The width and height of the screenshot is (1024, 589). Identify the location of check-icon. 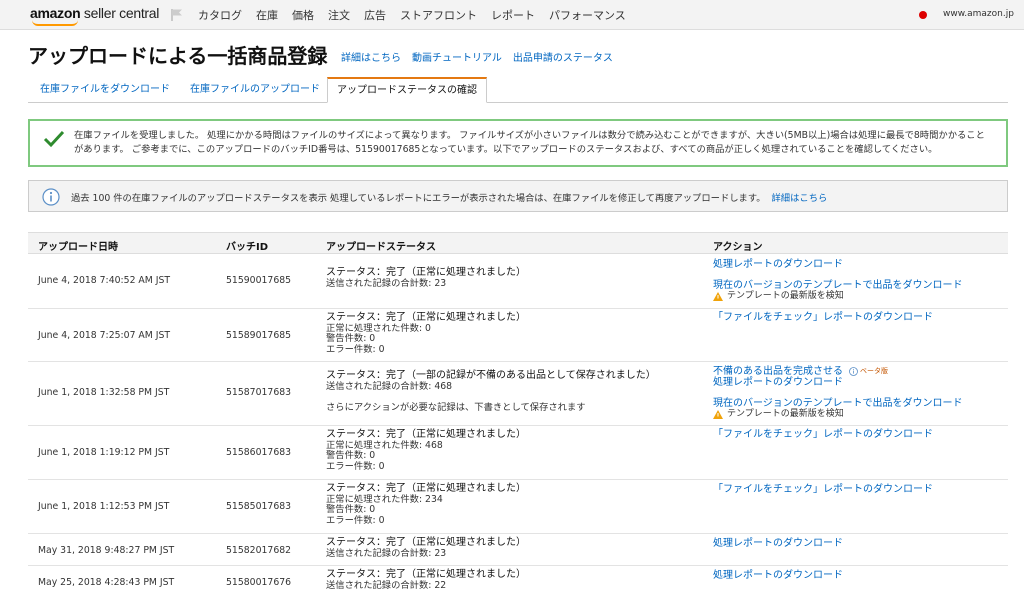
(54, 139).